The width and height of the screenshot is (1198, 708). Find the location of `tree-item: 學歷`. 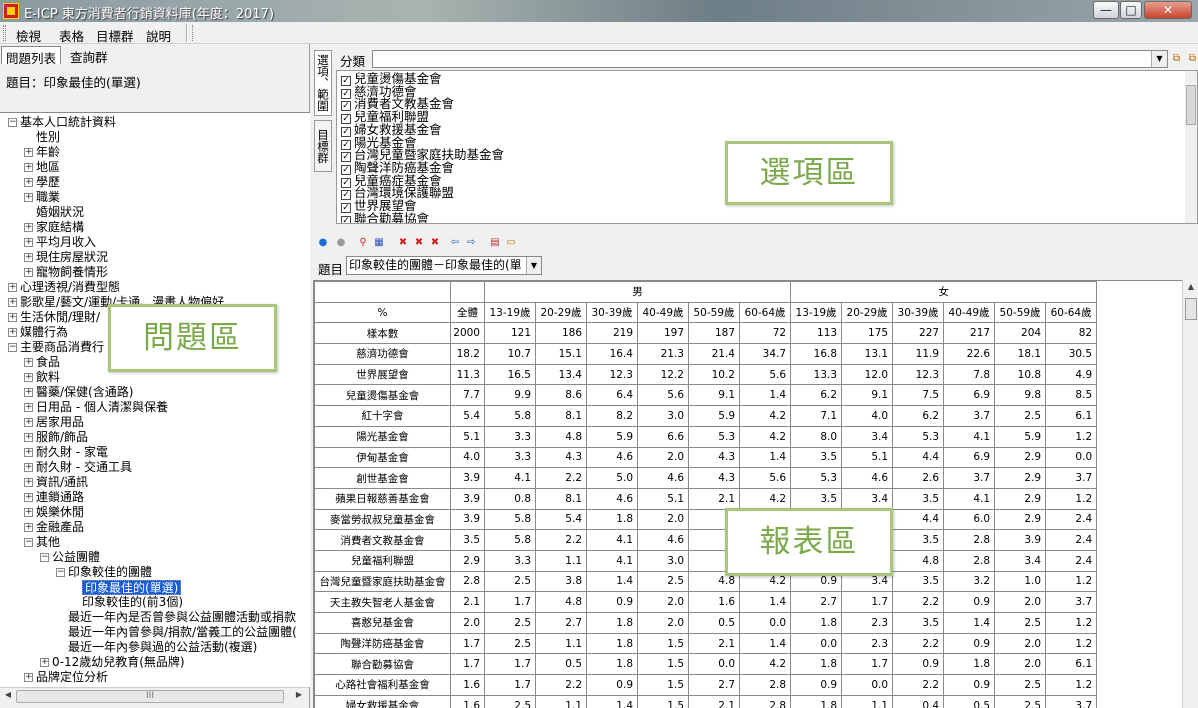

tree-item: 學歷 is located at coordinates (48, 182).